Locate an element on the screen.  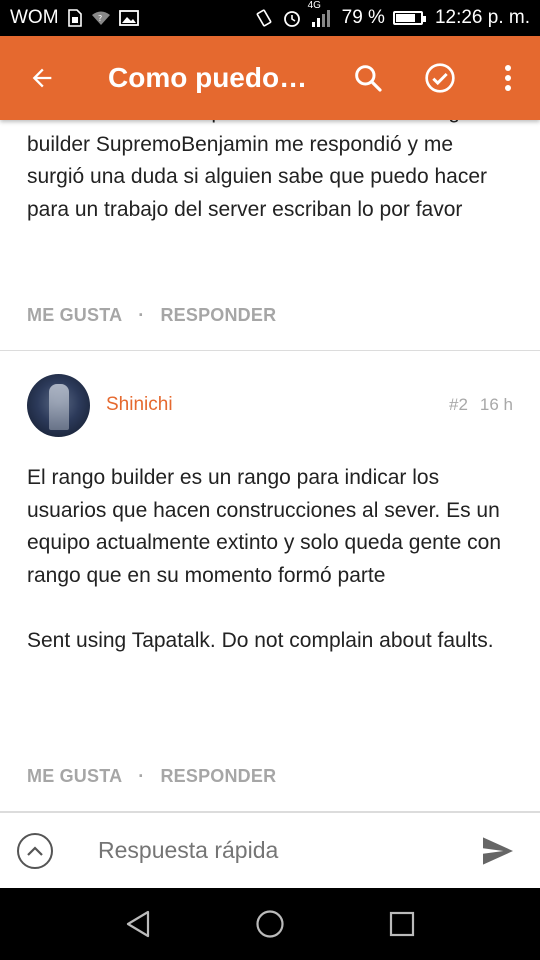
triangle-back-icon is located at coordinates (138, 924).